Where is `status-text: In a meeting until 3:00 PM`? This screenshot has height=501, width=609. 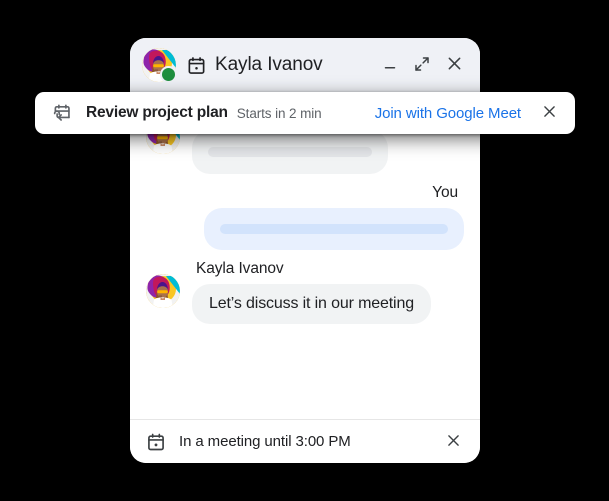
status-text: In a meeting until 3:00 PM is located at coordinates (265, 441).